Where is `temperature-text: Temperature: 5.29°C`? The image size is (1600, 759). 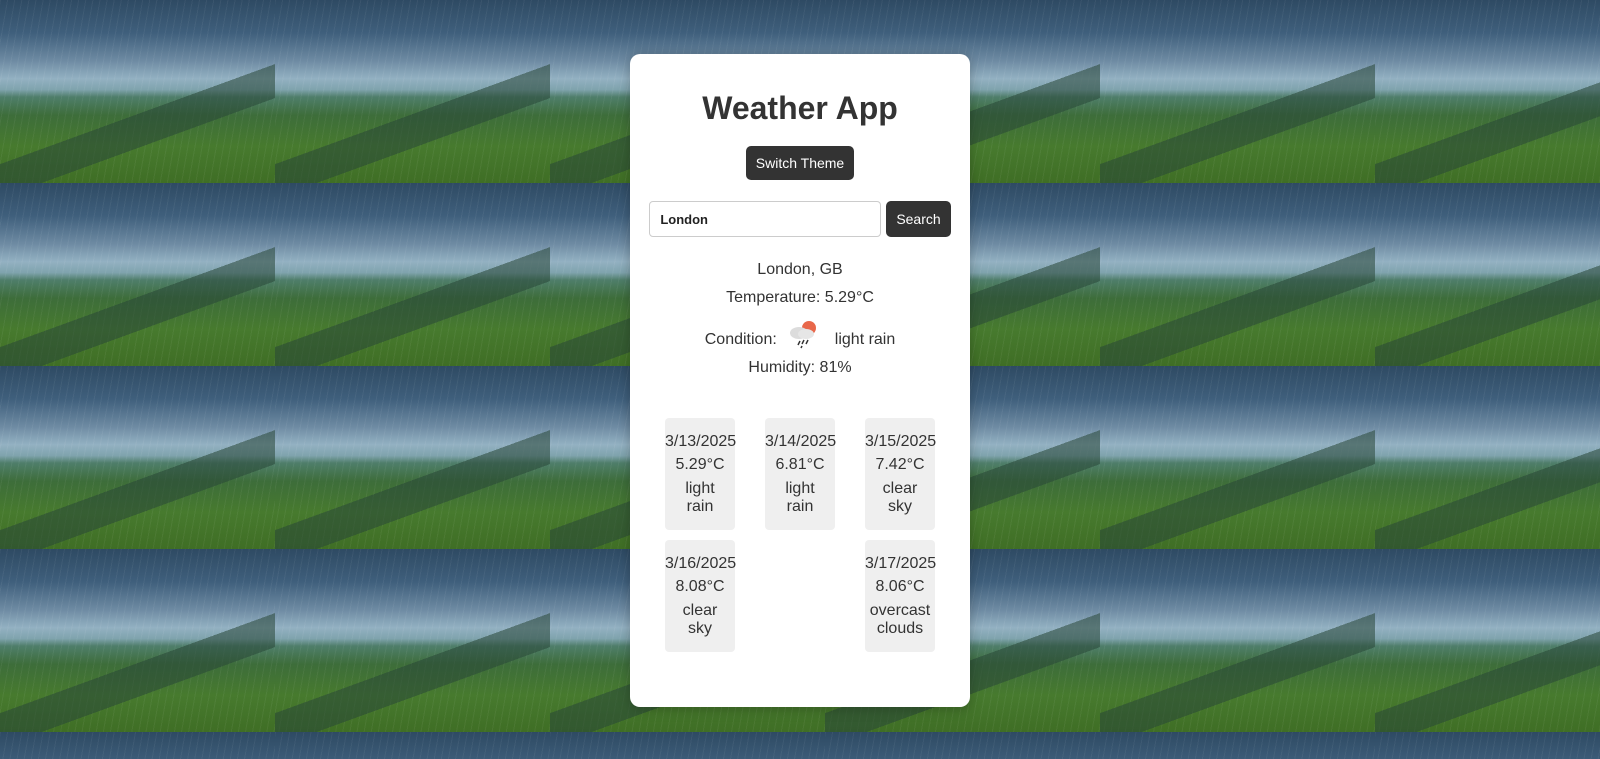 temperature-text: Temperature: 5.29°C is located at coordinates (800, 297).